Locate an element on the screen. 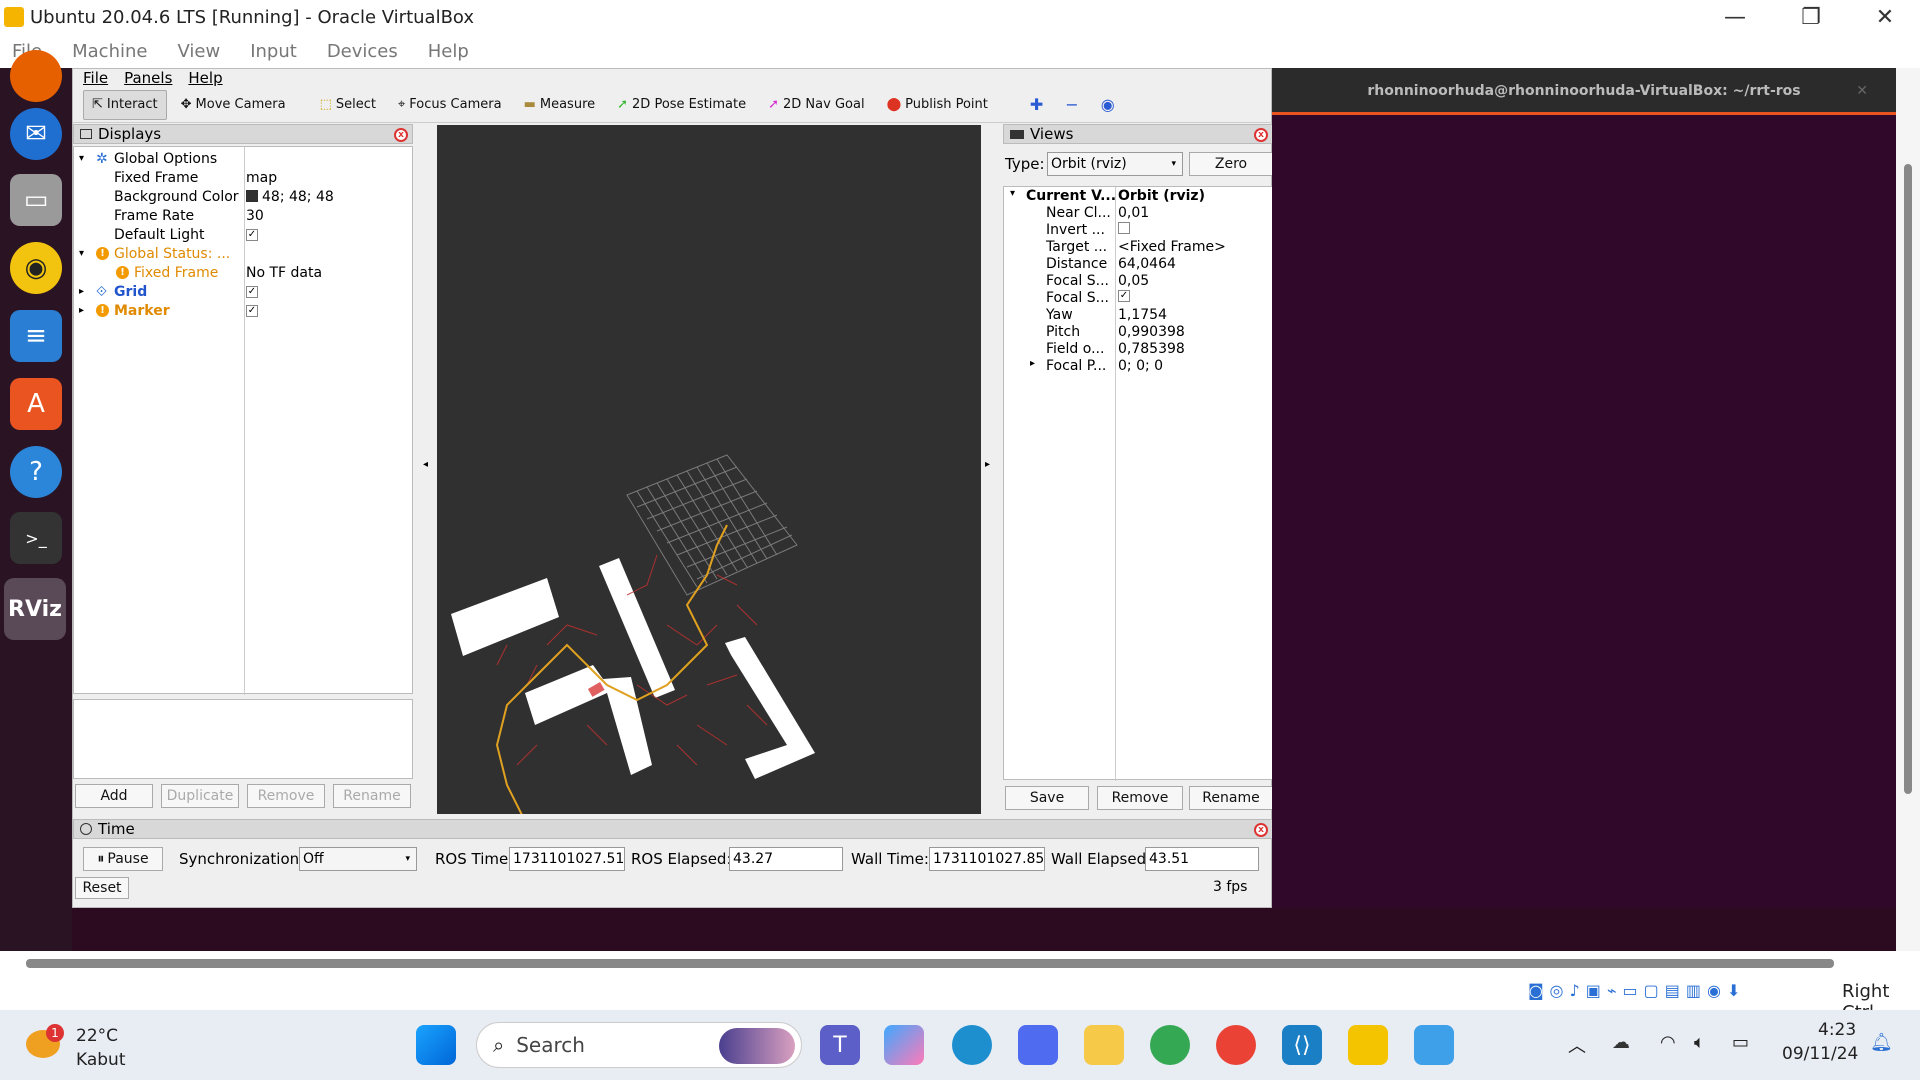  usb-icon: ⌁ is located at coordinates (1612, 990).